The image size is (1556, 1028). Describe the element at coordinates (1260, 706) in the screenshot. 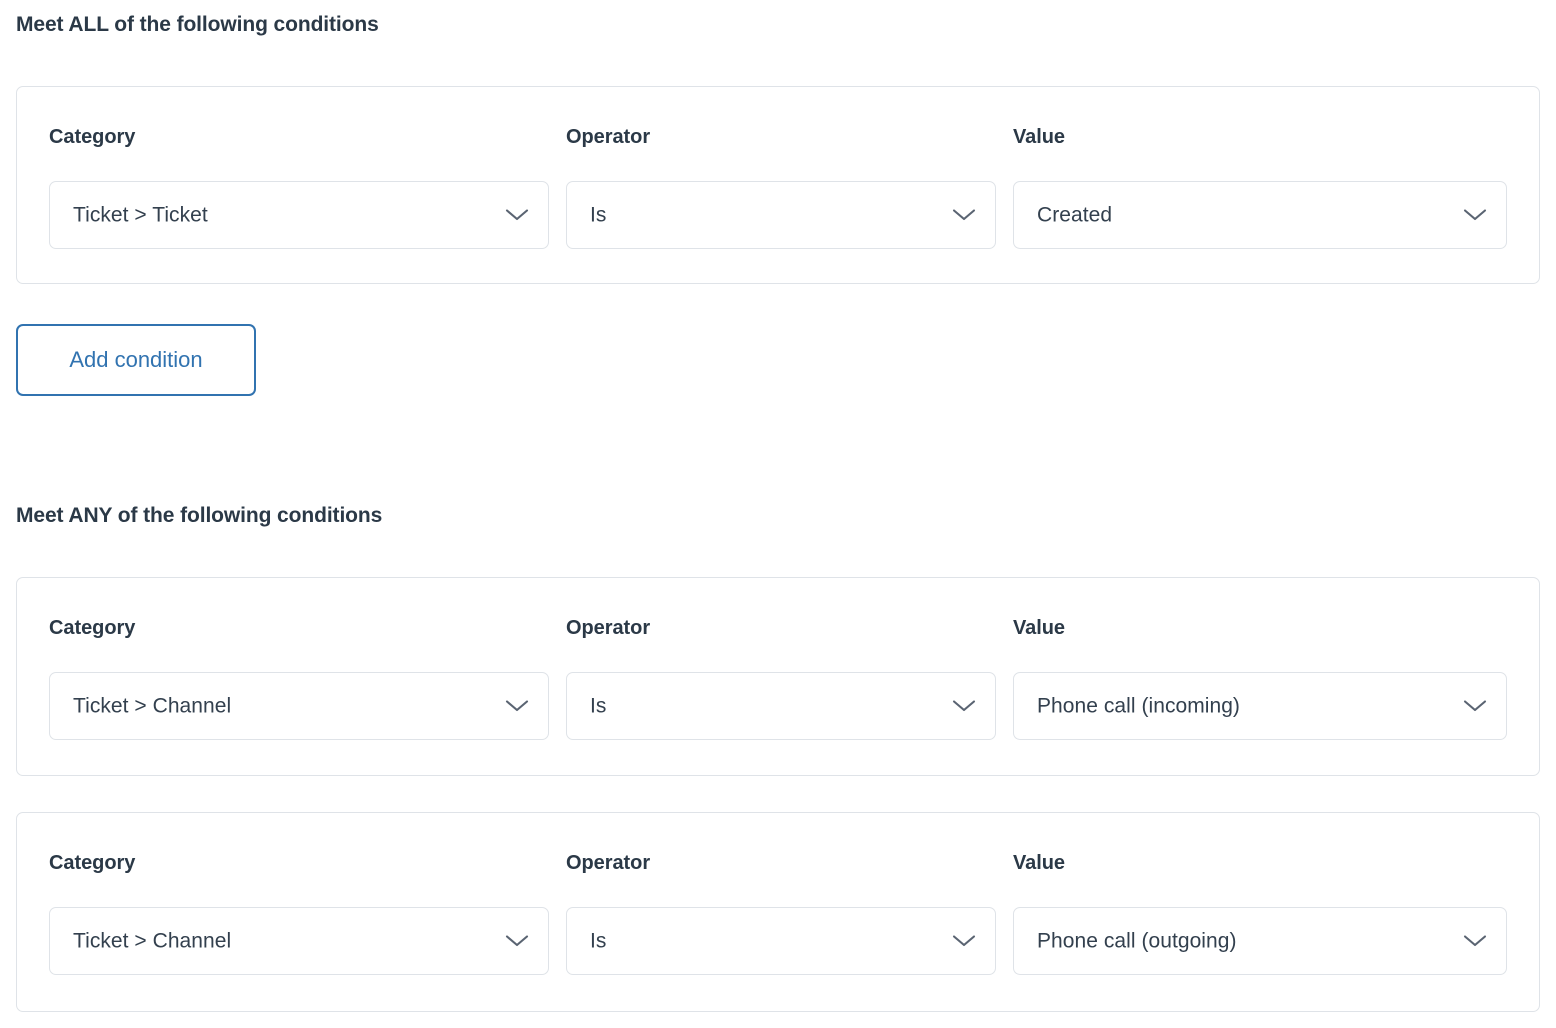

I see `value-select: Phone call (incoming)` at that location.